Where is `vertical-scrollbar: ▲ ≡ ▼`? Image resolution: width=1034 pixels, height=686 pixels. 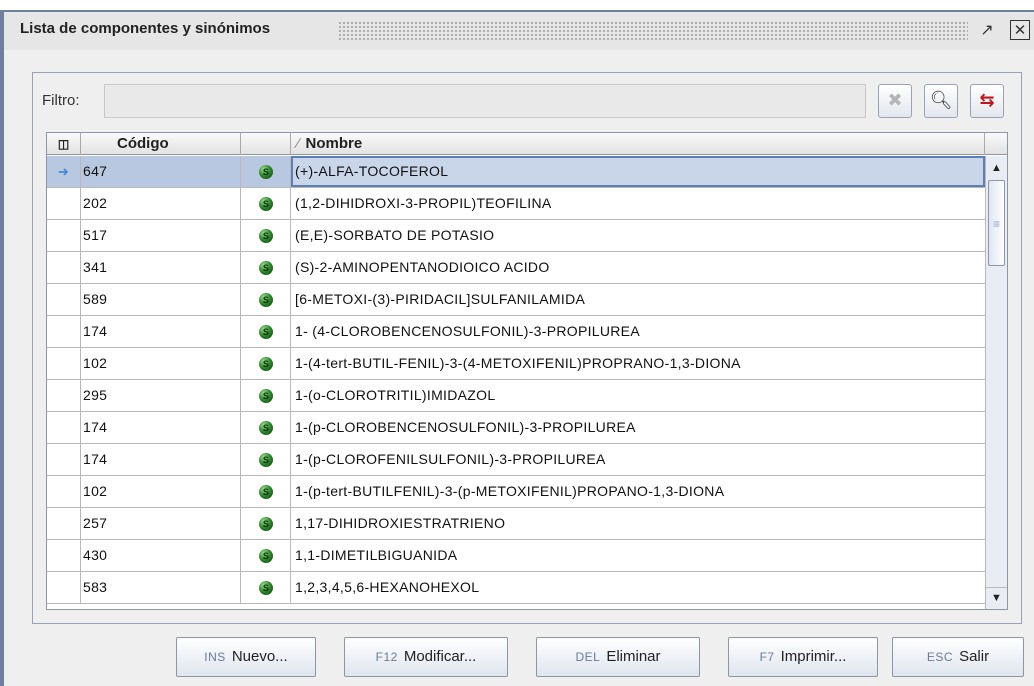 vertical-scrollbar: ▲ ≡ ▼ is located at coordinates (996, 382).